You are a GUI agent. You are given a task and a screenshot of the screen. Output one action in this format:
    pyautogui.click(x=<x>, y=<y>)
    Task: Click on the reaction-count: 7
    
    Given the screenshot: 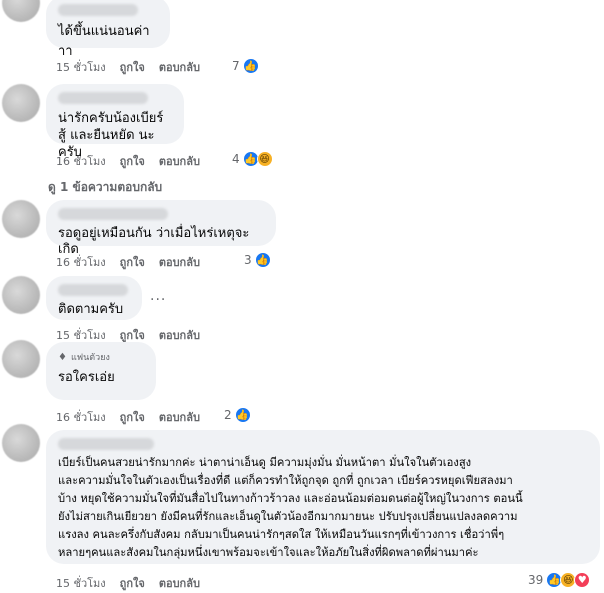 What is the action you would take?
    pyautogui.click(x=236, y=66)
    